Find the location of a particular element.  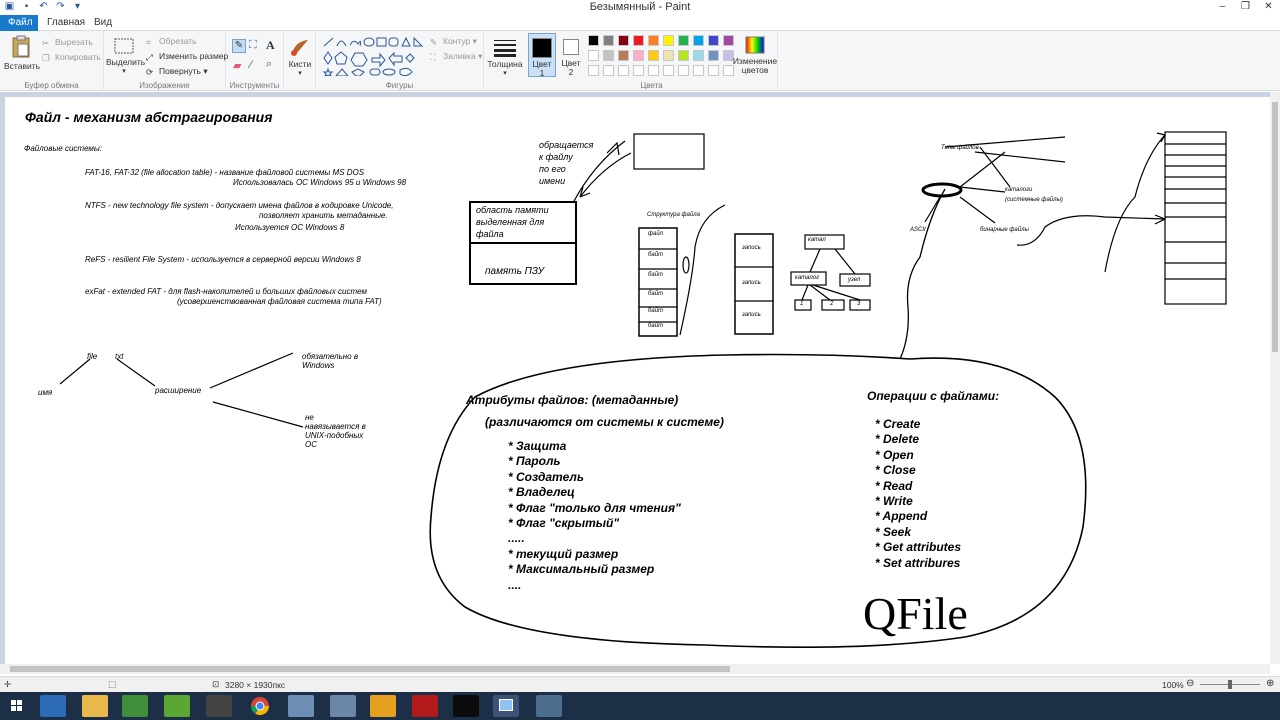

rotate-button: ⟳ Повернуть ▾ is located at coordinates (177, 71).